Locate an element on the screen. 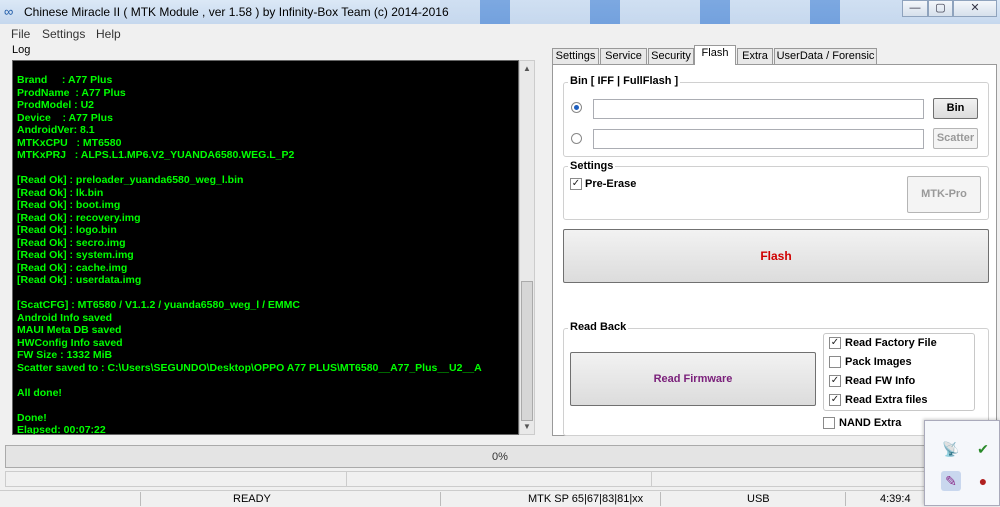  read-factory-file-checkbox: ✓ is located at coordinates (835, 343).